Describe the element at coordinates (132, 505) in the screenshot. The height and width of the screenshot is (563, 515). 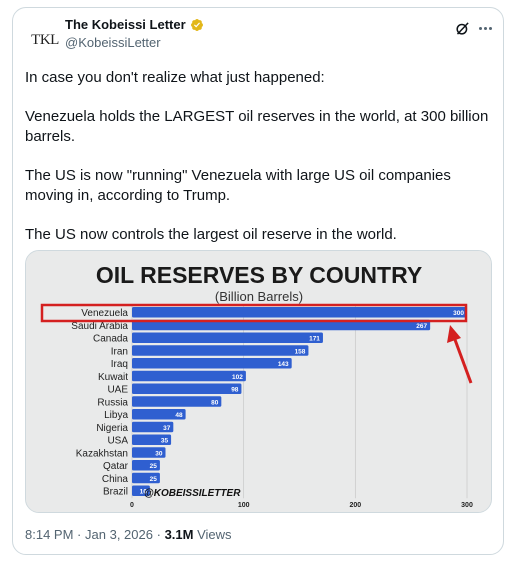
I see `x-tick-label: 0` at that location.